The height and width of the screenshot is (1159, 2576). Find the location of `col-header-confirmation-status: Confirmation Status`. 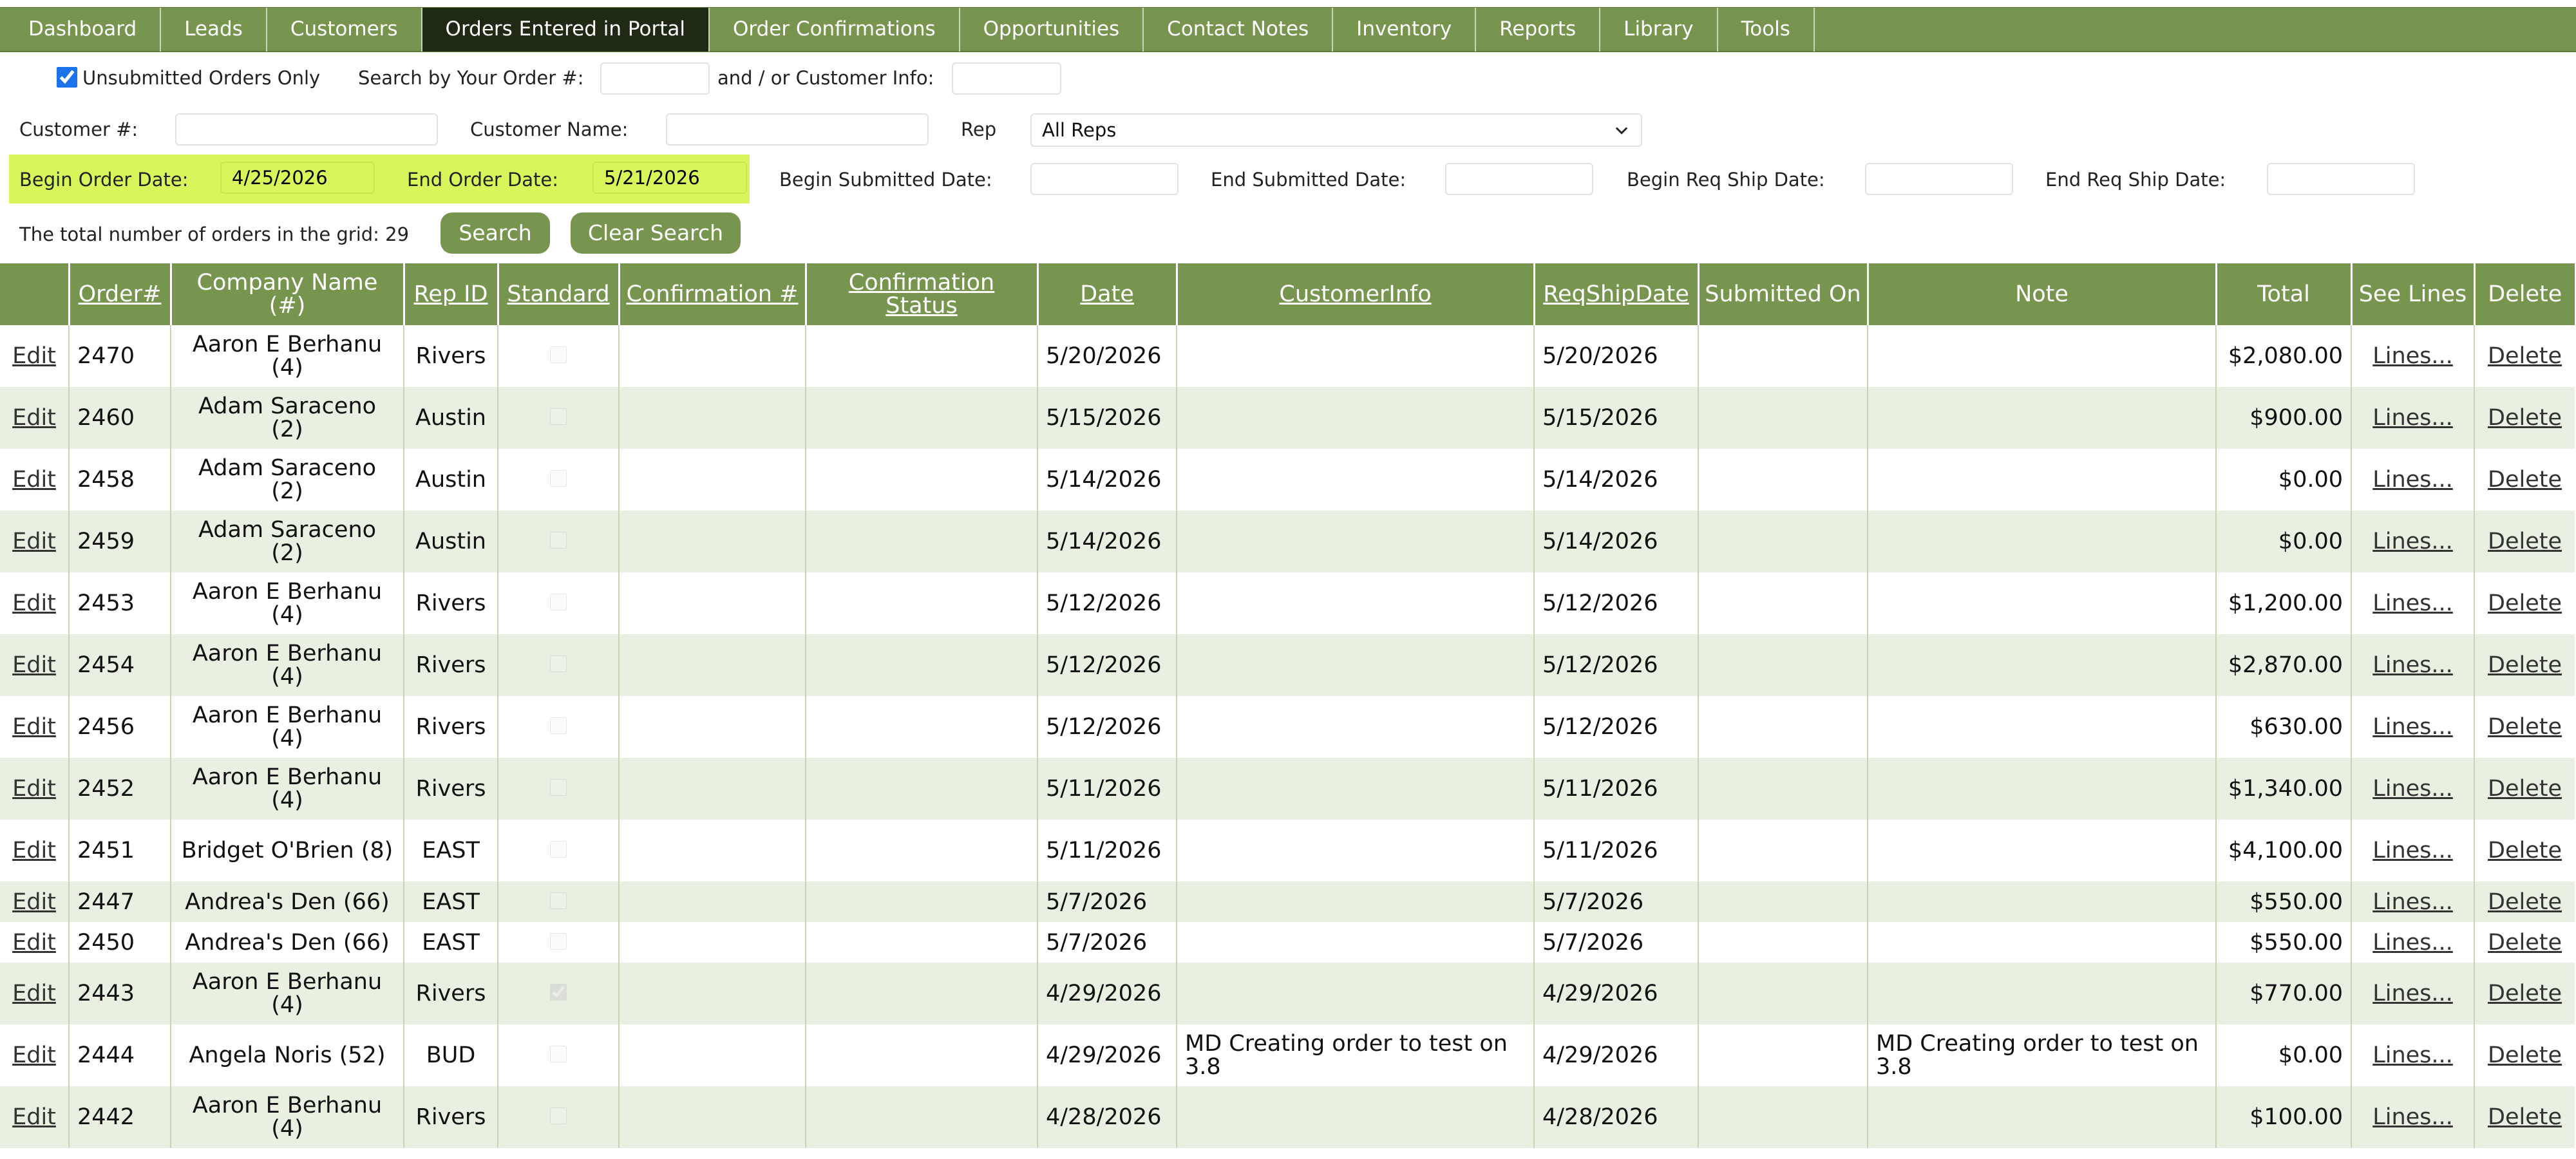

col-header-confirmation-status: Confirmation Status is located at coordinates (920, 294).